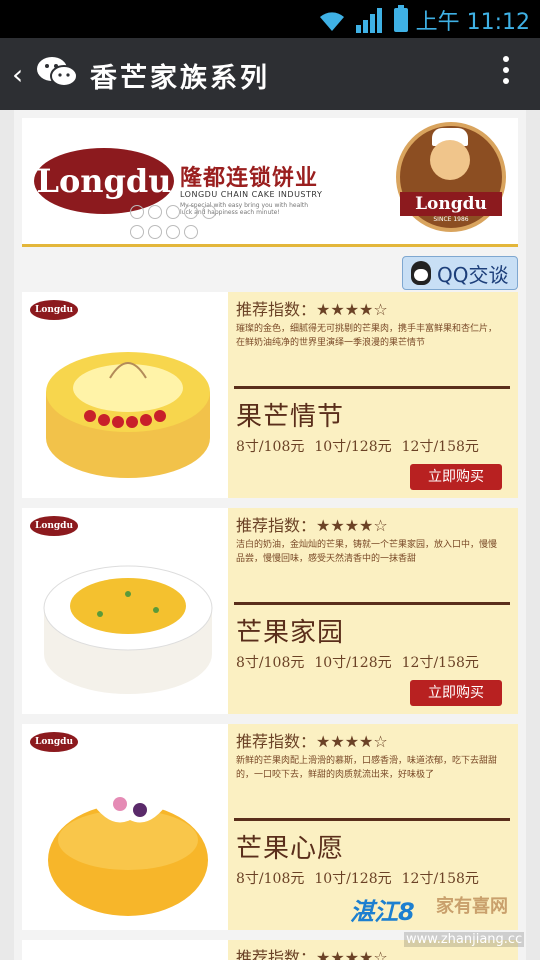  Describe the element at coordinates (290, 633) in the screenshot. I see `product-name: 芒果家园` at that location.